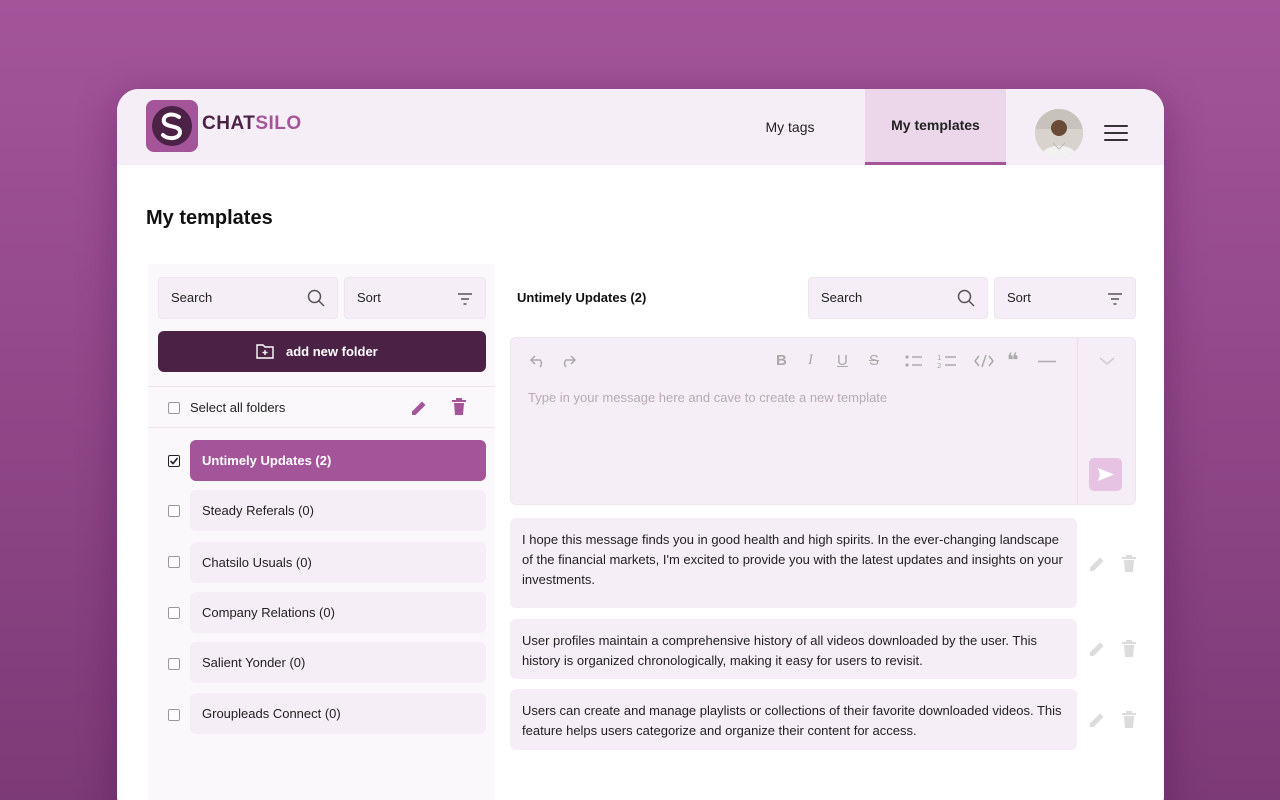 The width and height of the screenshot is (1280, 800). Describe the element at coordinates (321, 407) in the screenshot. I see `select-all-row: Select all folders` at that location.